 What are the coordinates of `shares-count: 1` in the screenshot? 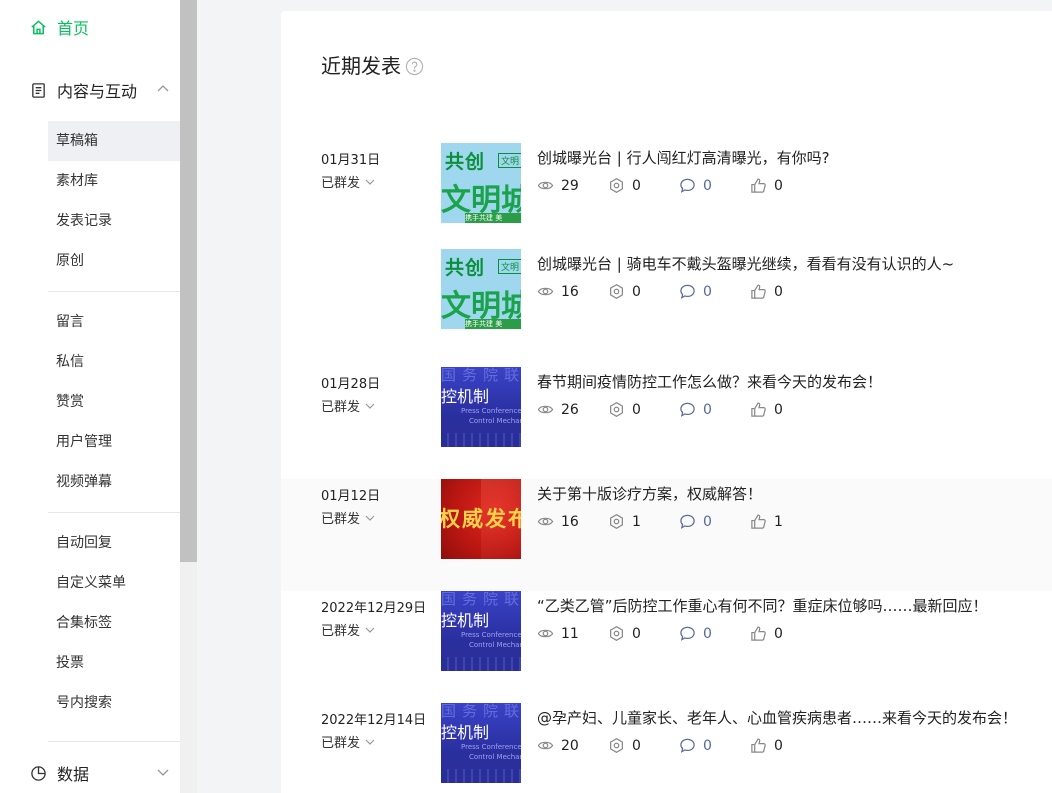 It's located at (636, 521).